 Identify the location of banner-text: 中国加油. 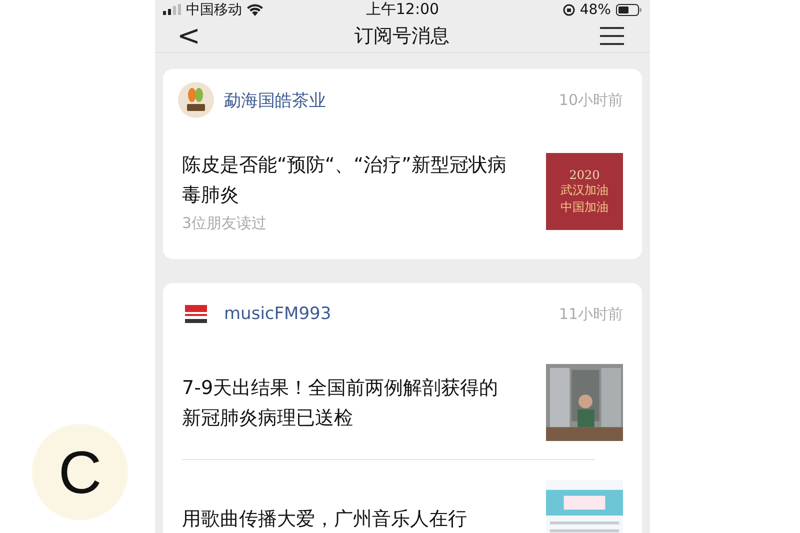
(584, 207).